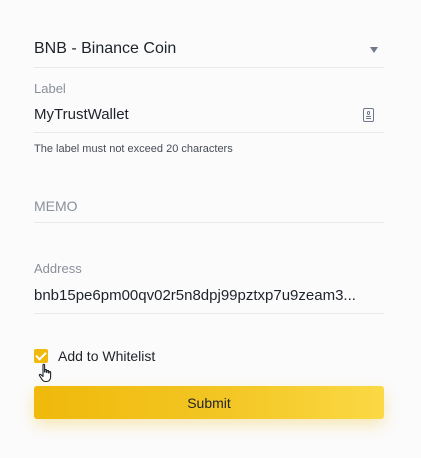  I want to click on address-book-icon, so click(368, 115).